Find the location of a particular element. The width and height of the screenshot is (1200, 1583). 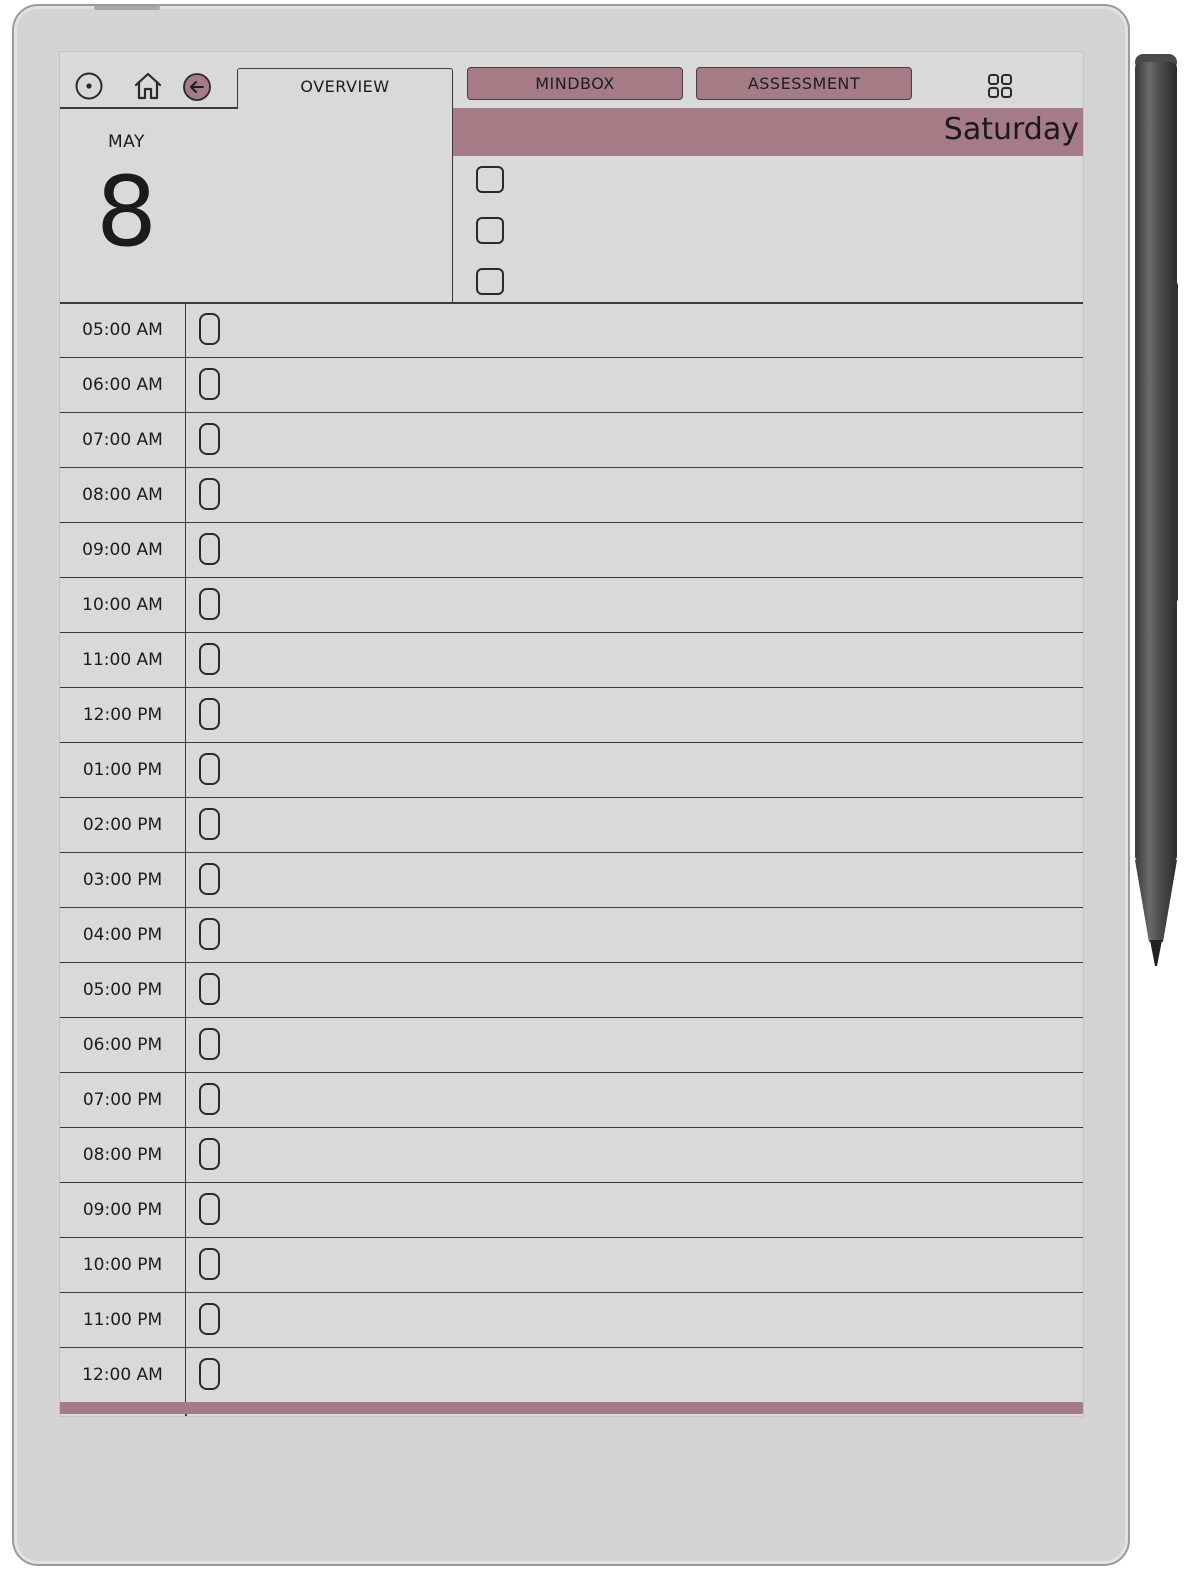

time-label: 07:00 AM is located at coordinates (123, 440).